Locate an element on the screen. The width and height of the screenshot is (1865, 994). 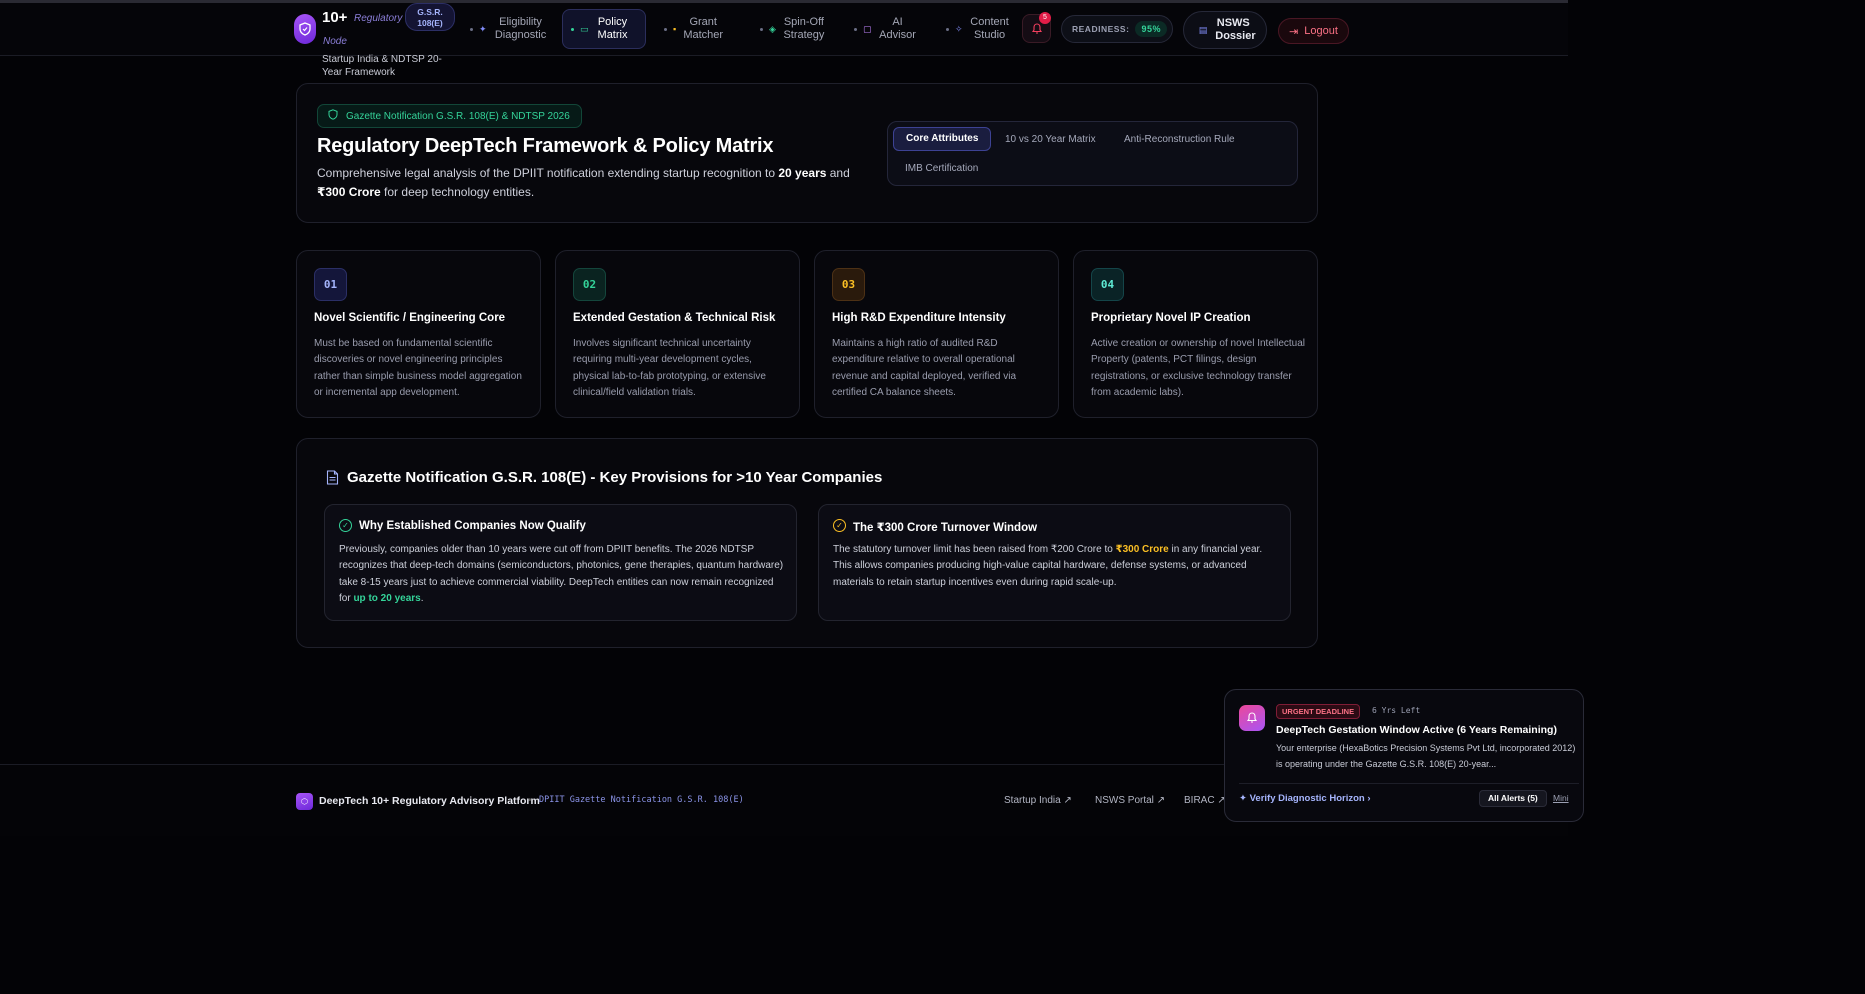
nav-label: Policy Matrix is located at coordinates (612, 28).